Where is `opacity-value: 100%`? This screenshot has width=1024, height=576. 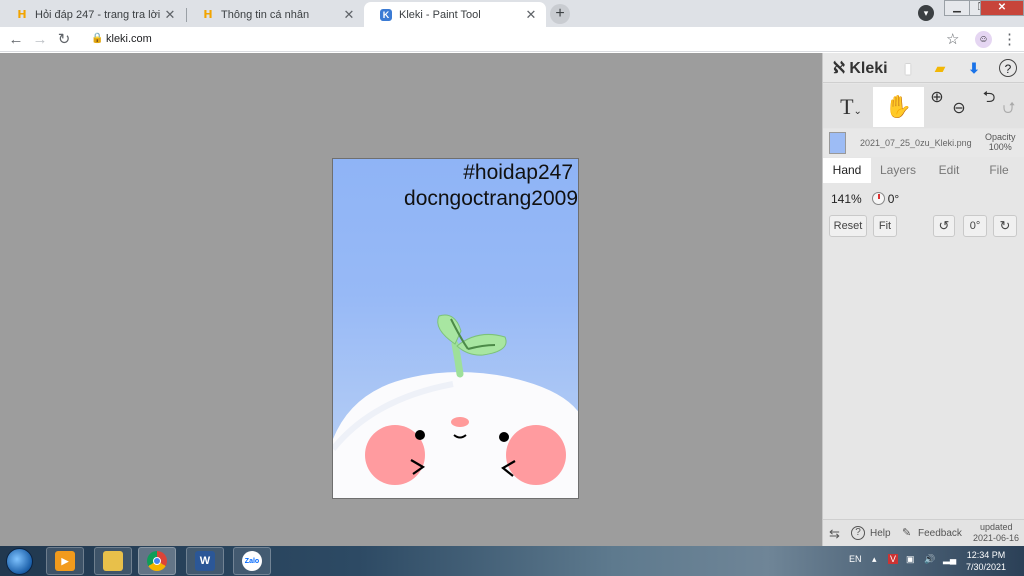
opacity-value: 100% is located at coordinates (1000, 147).